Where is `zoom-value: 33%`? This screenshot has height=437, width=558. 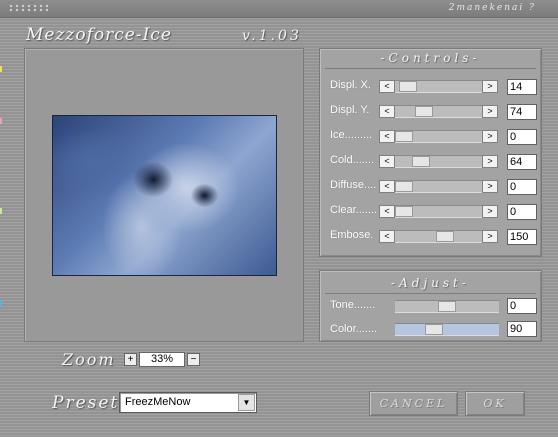
zoom-value: 33% is located at coordinates (162, 359).